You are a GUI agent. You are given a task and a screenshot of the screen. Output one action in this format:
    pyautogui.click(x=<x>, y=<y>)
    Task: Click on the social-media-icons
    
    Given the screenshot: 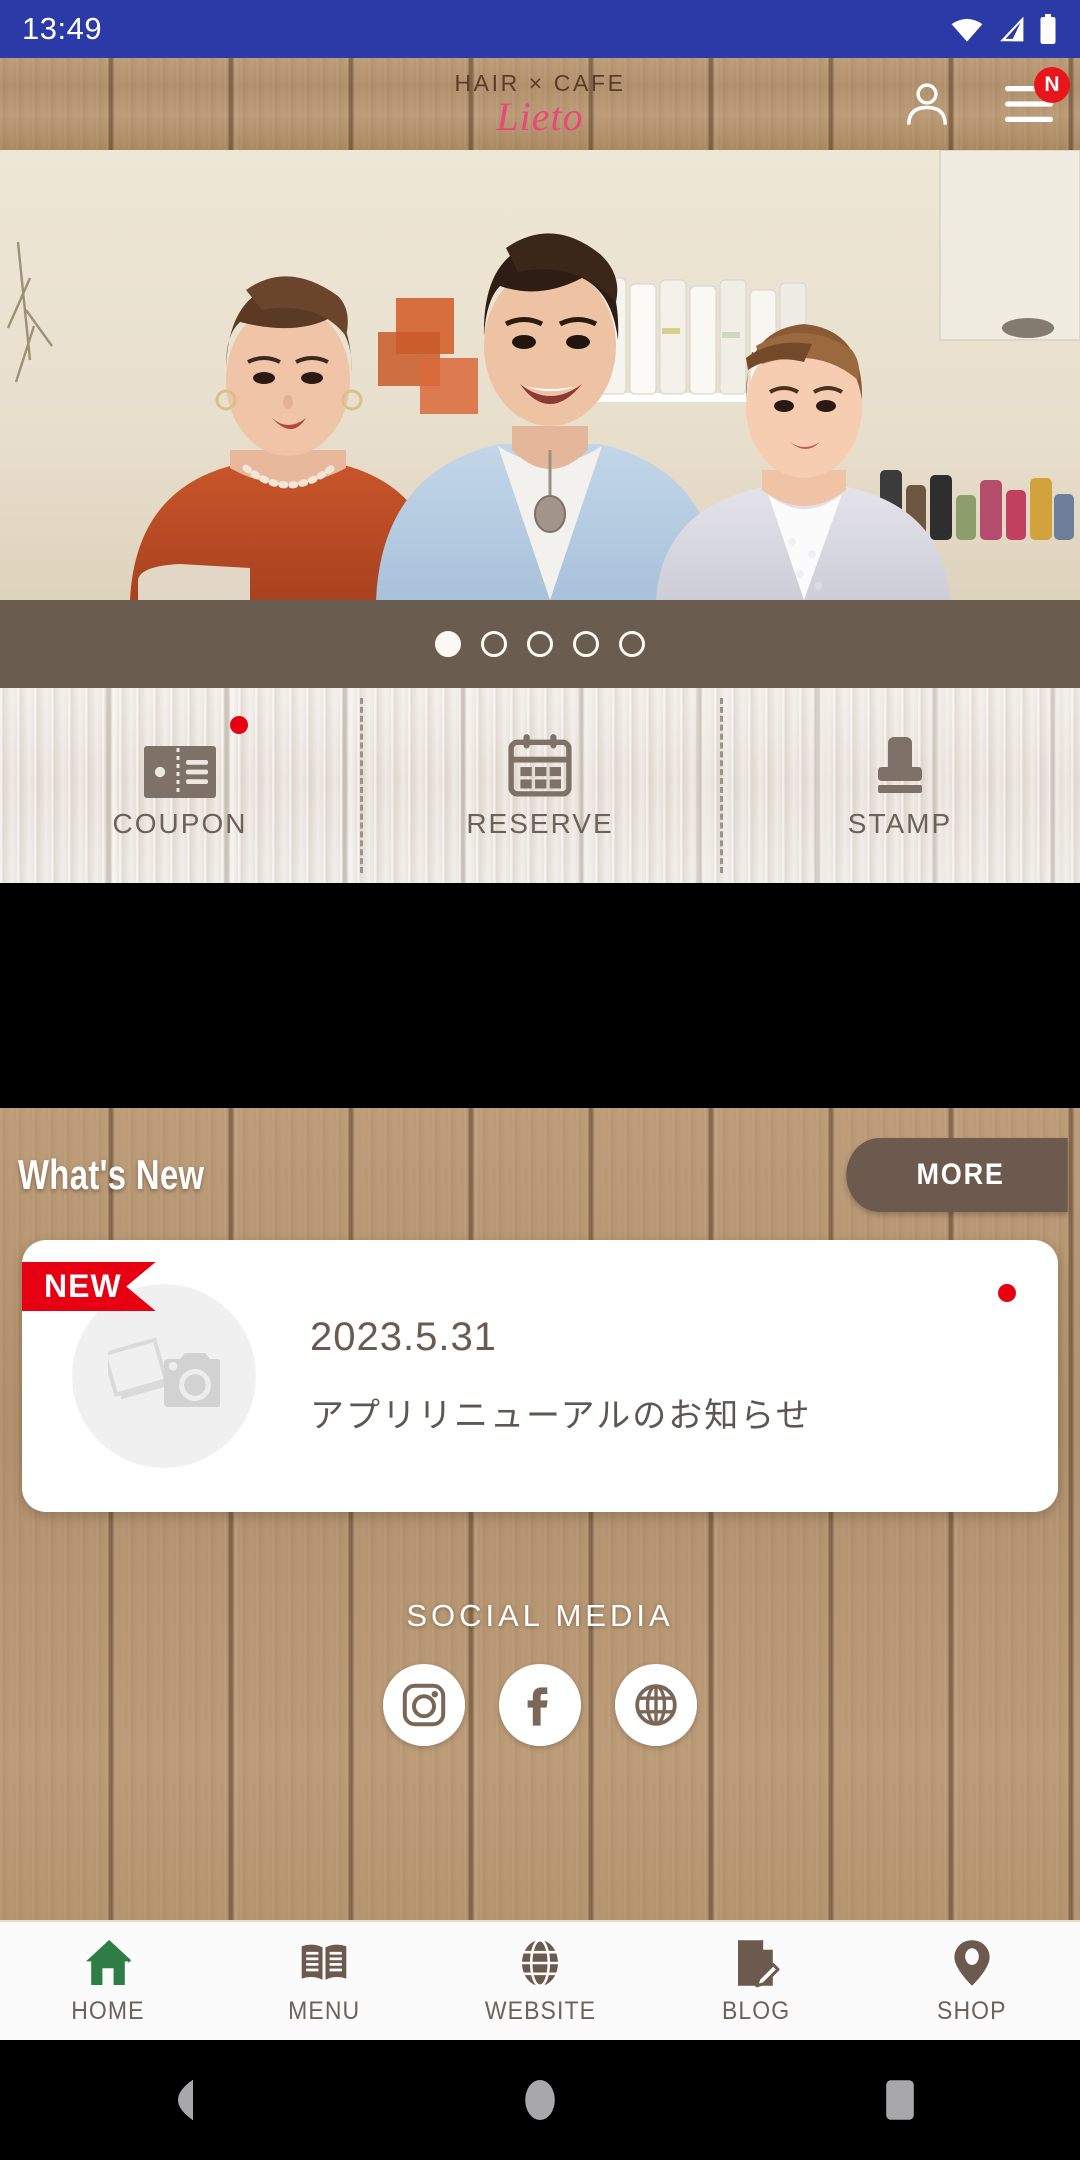 What is the action you would take?
    pyautogui.click(x=540, y=1705)
    